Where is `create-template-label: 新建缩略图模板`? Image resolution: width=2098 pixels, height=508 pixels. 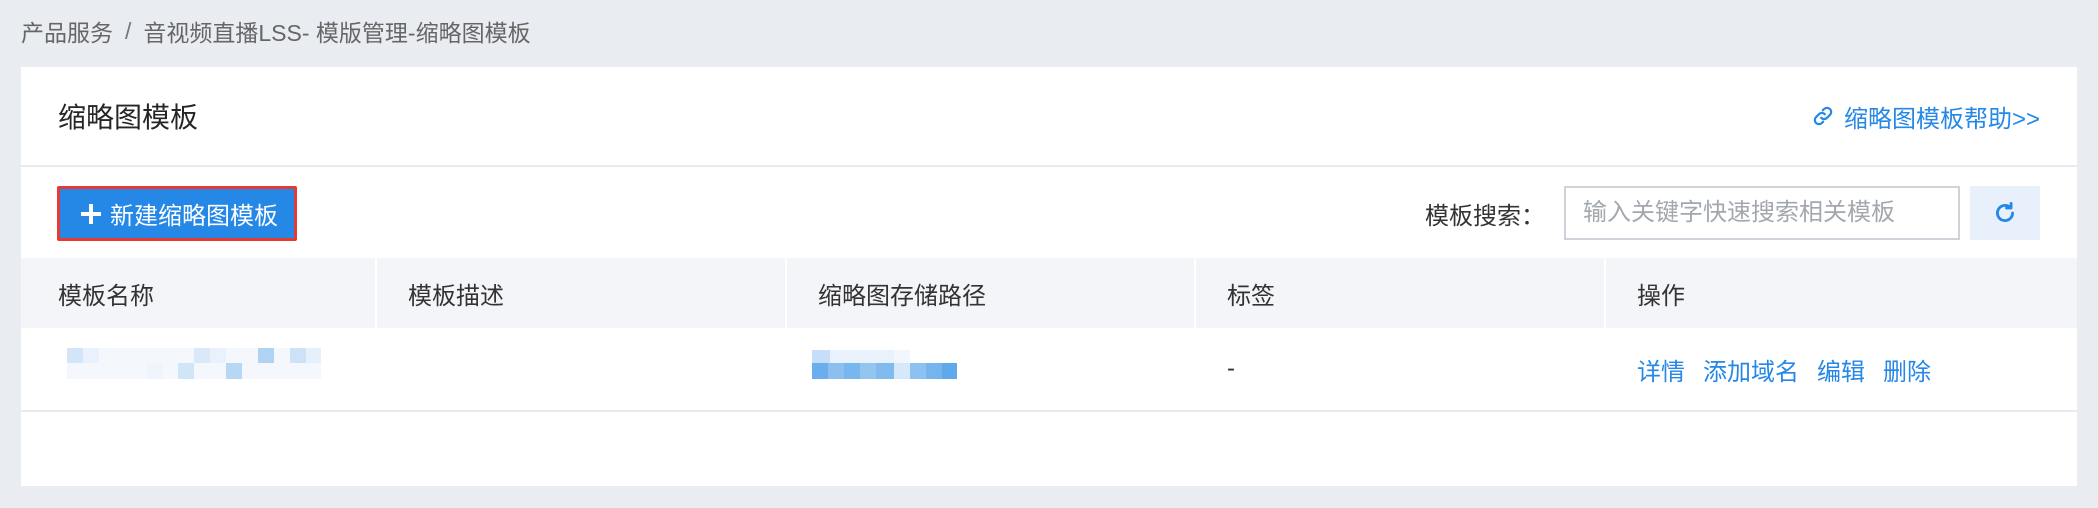 create-template-label: 新建缩略图模板 is located at coordinates (194, 216).